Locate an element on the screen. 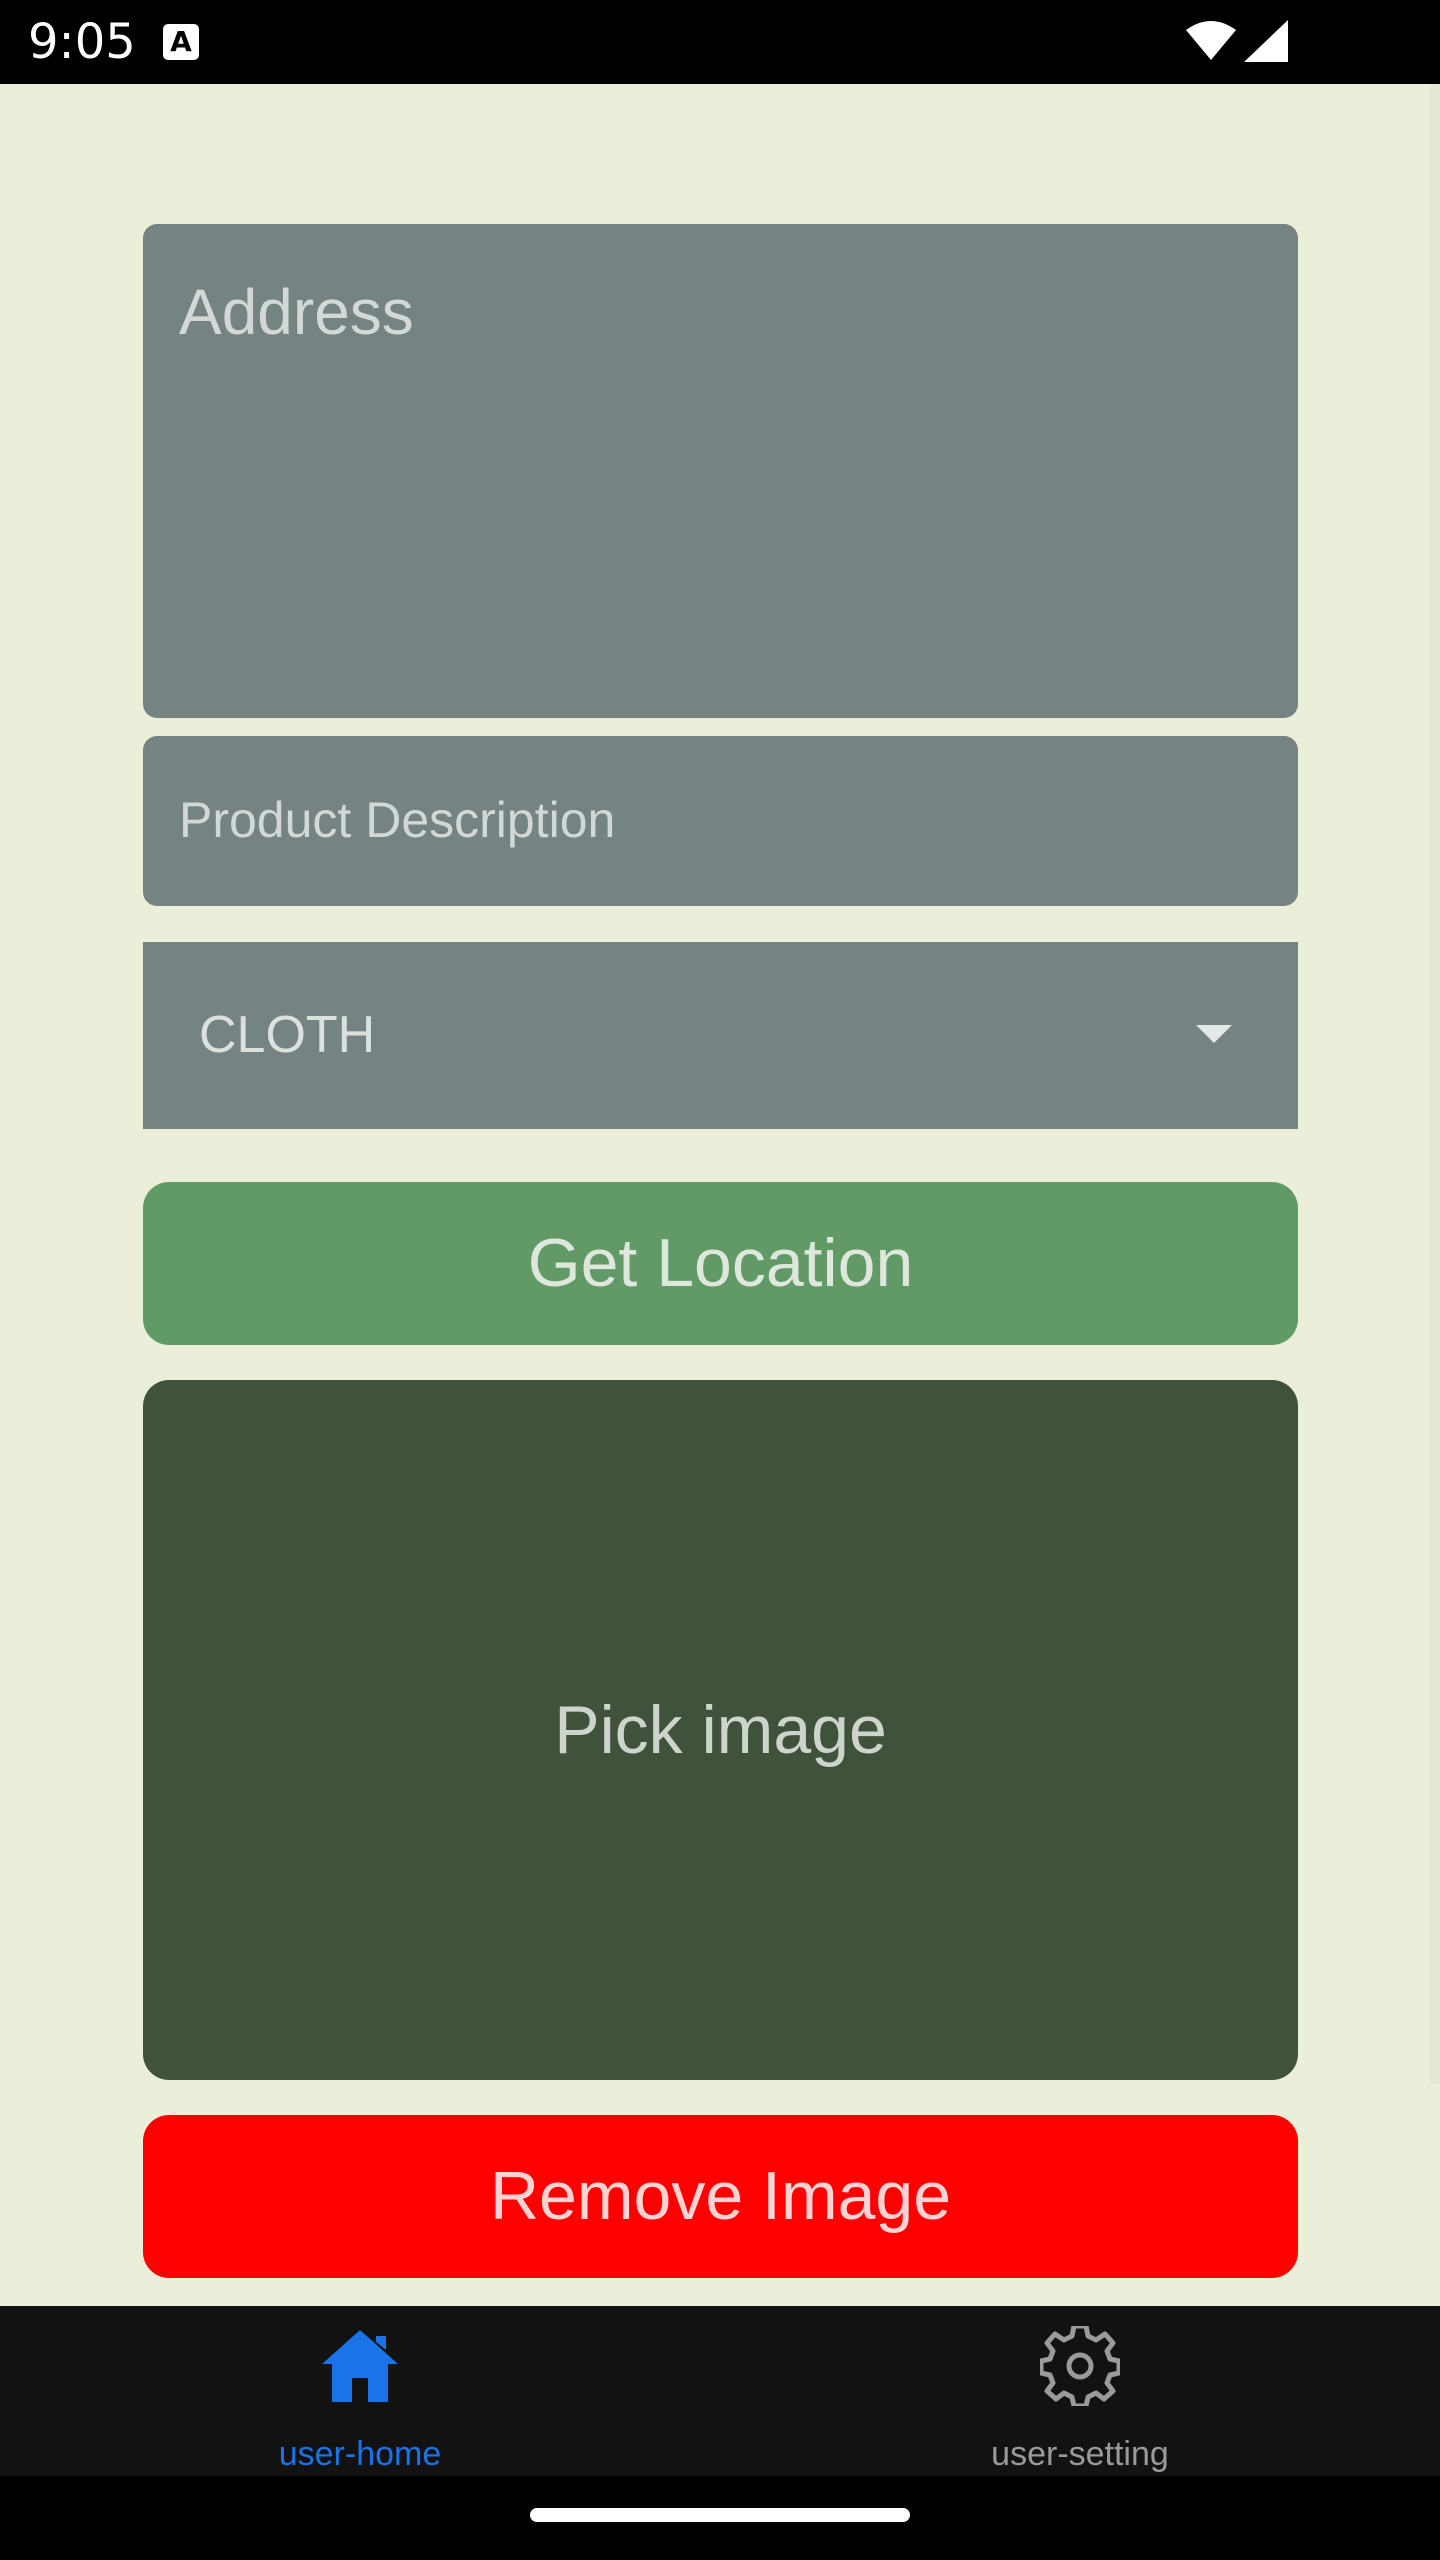  home-icon is located at coordinates (360, 2366).